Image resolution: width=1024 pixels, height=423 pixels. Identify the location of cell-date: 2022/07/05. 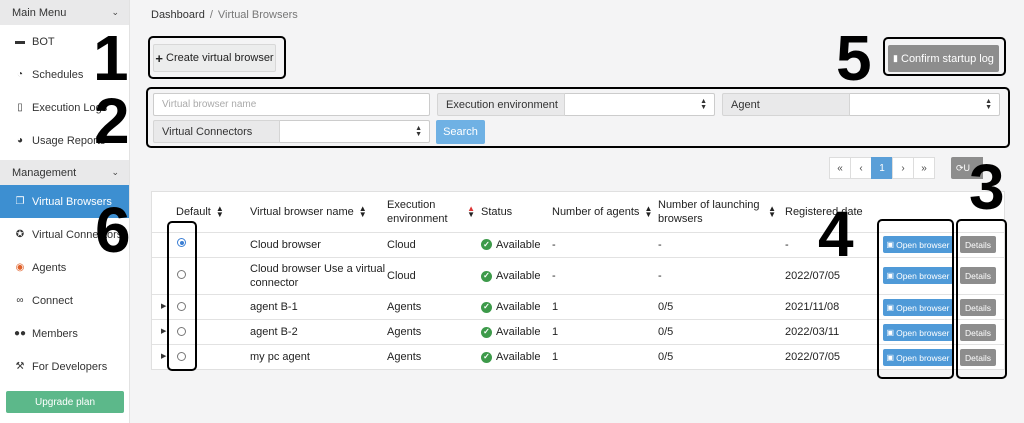
(813, 357).